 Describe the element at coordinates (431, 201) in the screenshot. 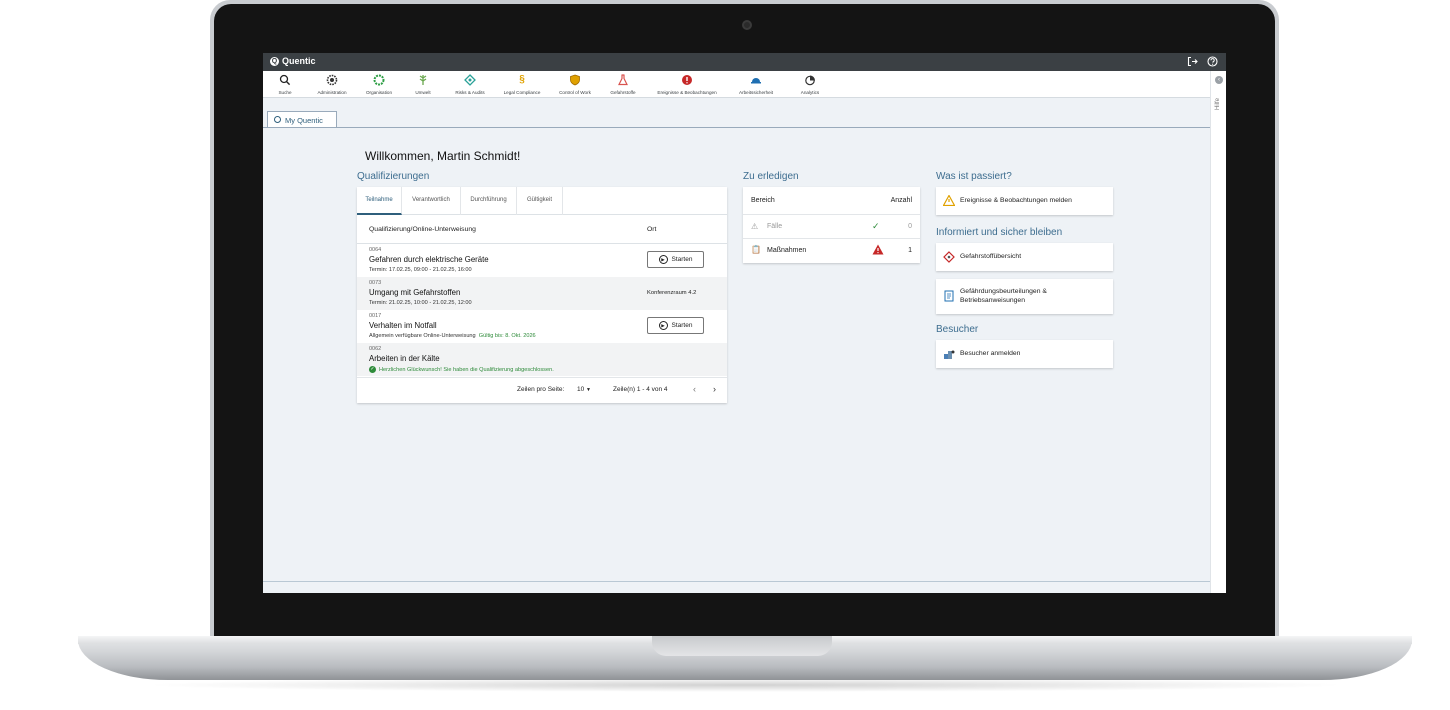

I see `tab-verantwortlich: Verantwortlich` at that location.